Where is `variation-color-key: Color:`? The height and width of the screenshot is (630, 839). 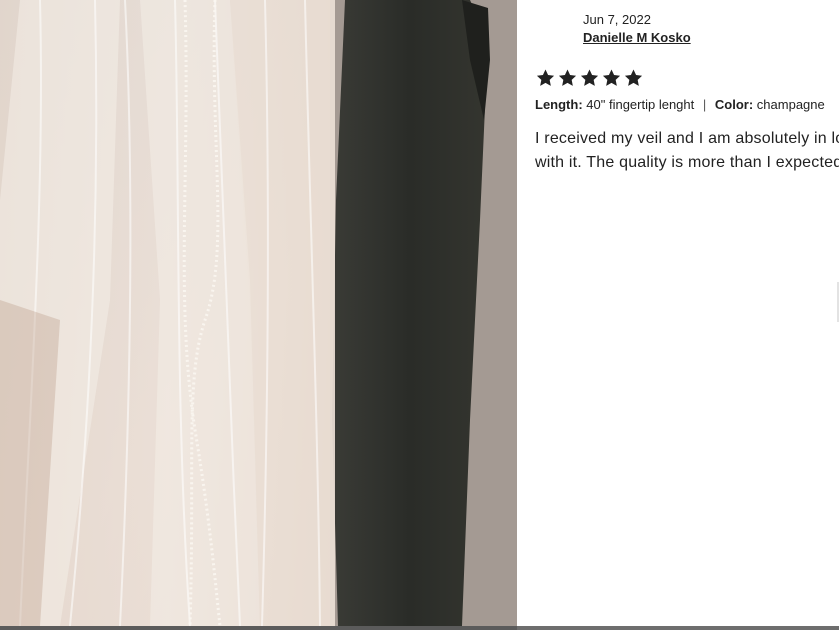 variation-color-key: Color: is located at coordinates (734, 104).